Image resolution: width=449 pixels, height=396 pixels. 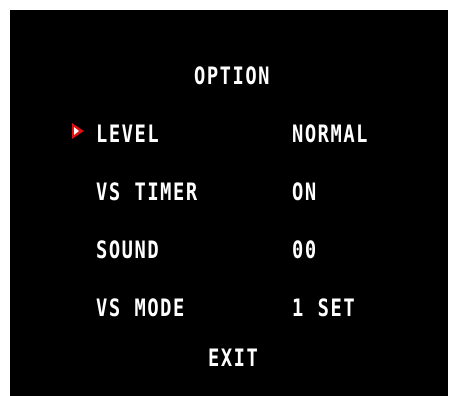 What do you see at coordinates (78, 131) in the screenshot?
I see `selection-arrow-icon` at bounding box center [78, 131].